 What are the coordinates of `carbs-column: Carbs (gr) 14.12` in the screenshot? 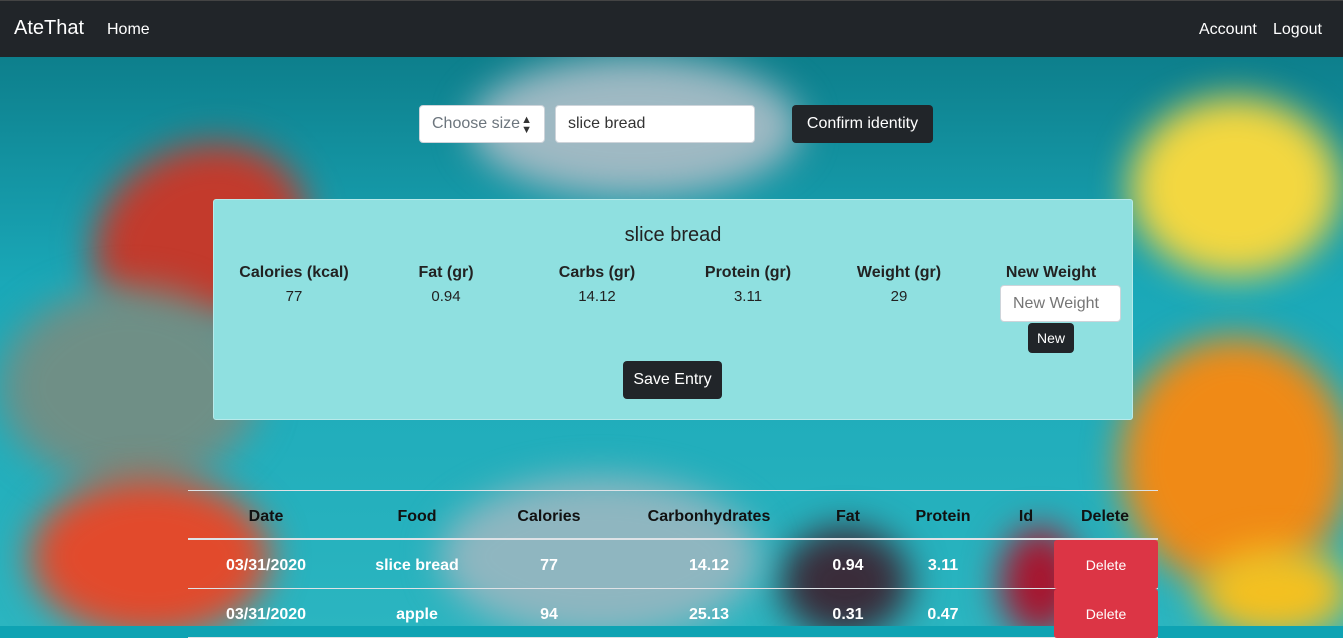 It's located at (597, 284).